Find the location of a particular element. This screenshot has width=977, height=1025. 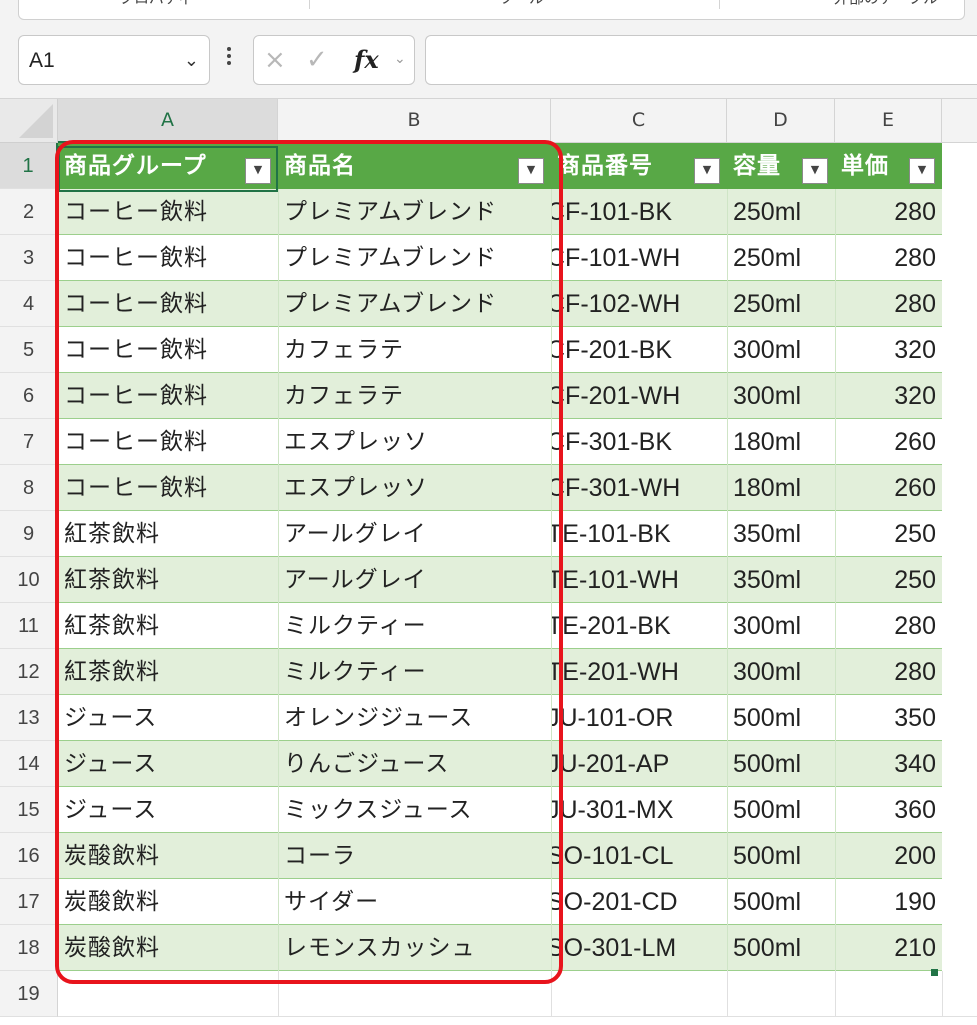

row-header: 18 is located at coordinates (29, 948).